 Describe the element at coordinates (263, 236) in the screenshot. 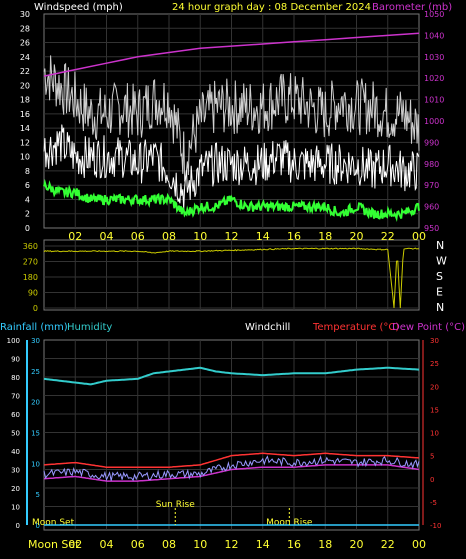

I see `wind-x-tick-label: 14` at that location.